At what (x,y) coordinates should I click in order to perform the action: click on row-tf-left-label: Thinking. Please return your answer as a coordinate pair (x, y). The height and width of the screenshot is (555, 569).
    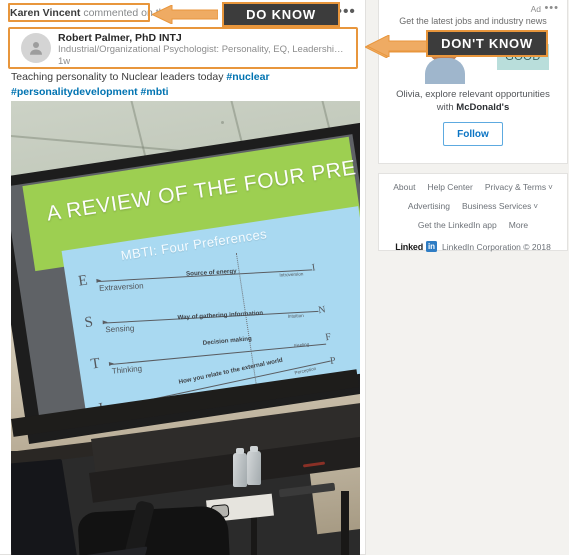
    Looking at the image, I should click on (127, 369).